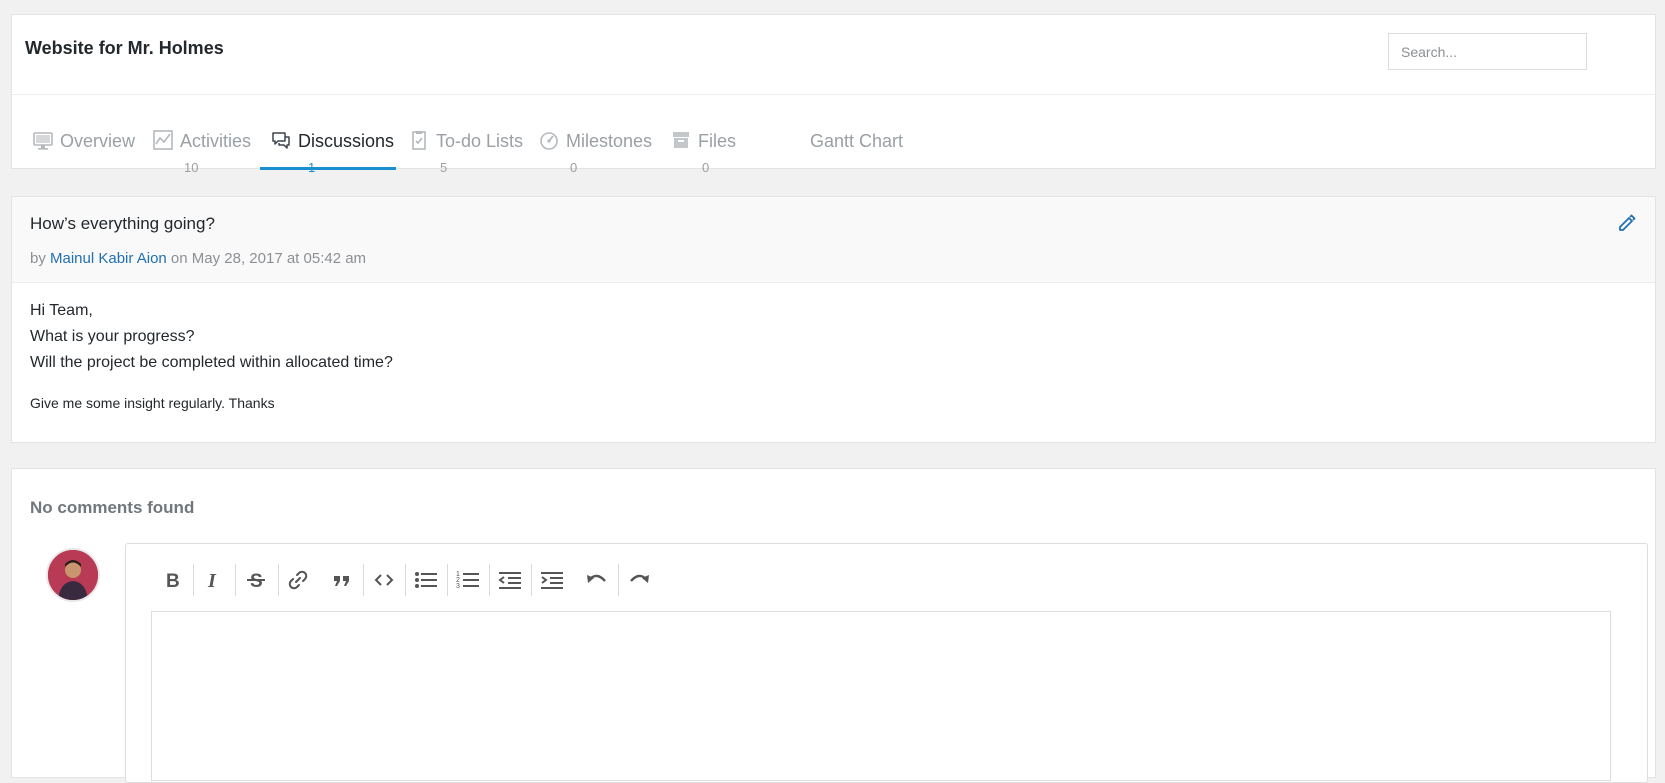 This screenshot has width=1665, height=783. What do you see at coordinates (124, 48) in the screenshot?
I see `project-title: Website for Mr. Holmes` at bounding box center [124, 48].